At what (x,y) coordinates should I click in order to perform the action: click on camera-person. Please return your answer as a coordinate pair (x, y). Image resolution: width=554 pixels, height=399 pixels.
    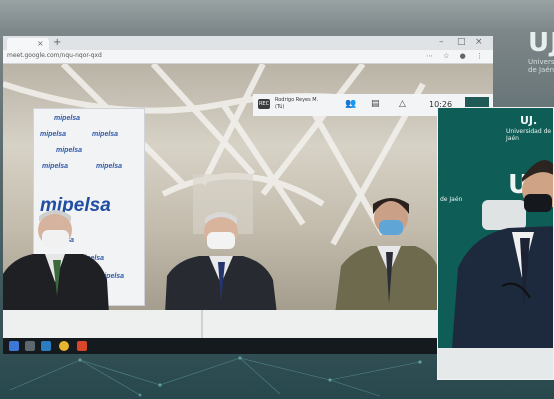
    Looking at the image, I should click on (502, 254).